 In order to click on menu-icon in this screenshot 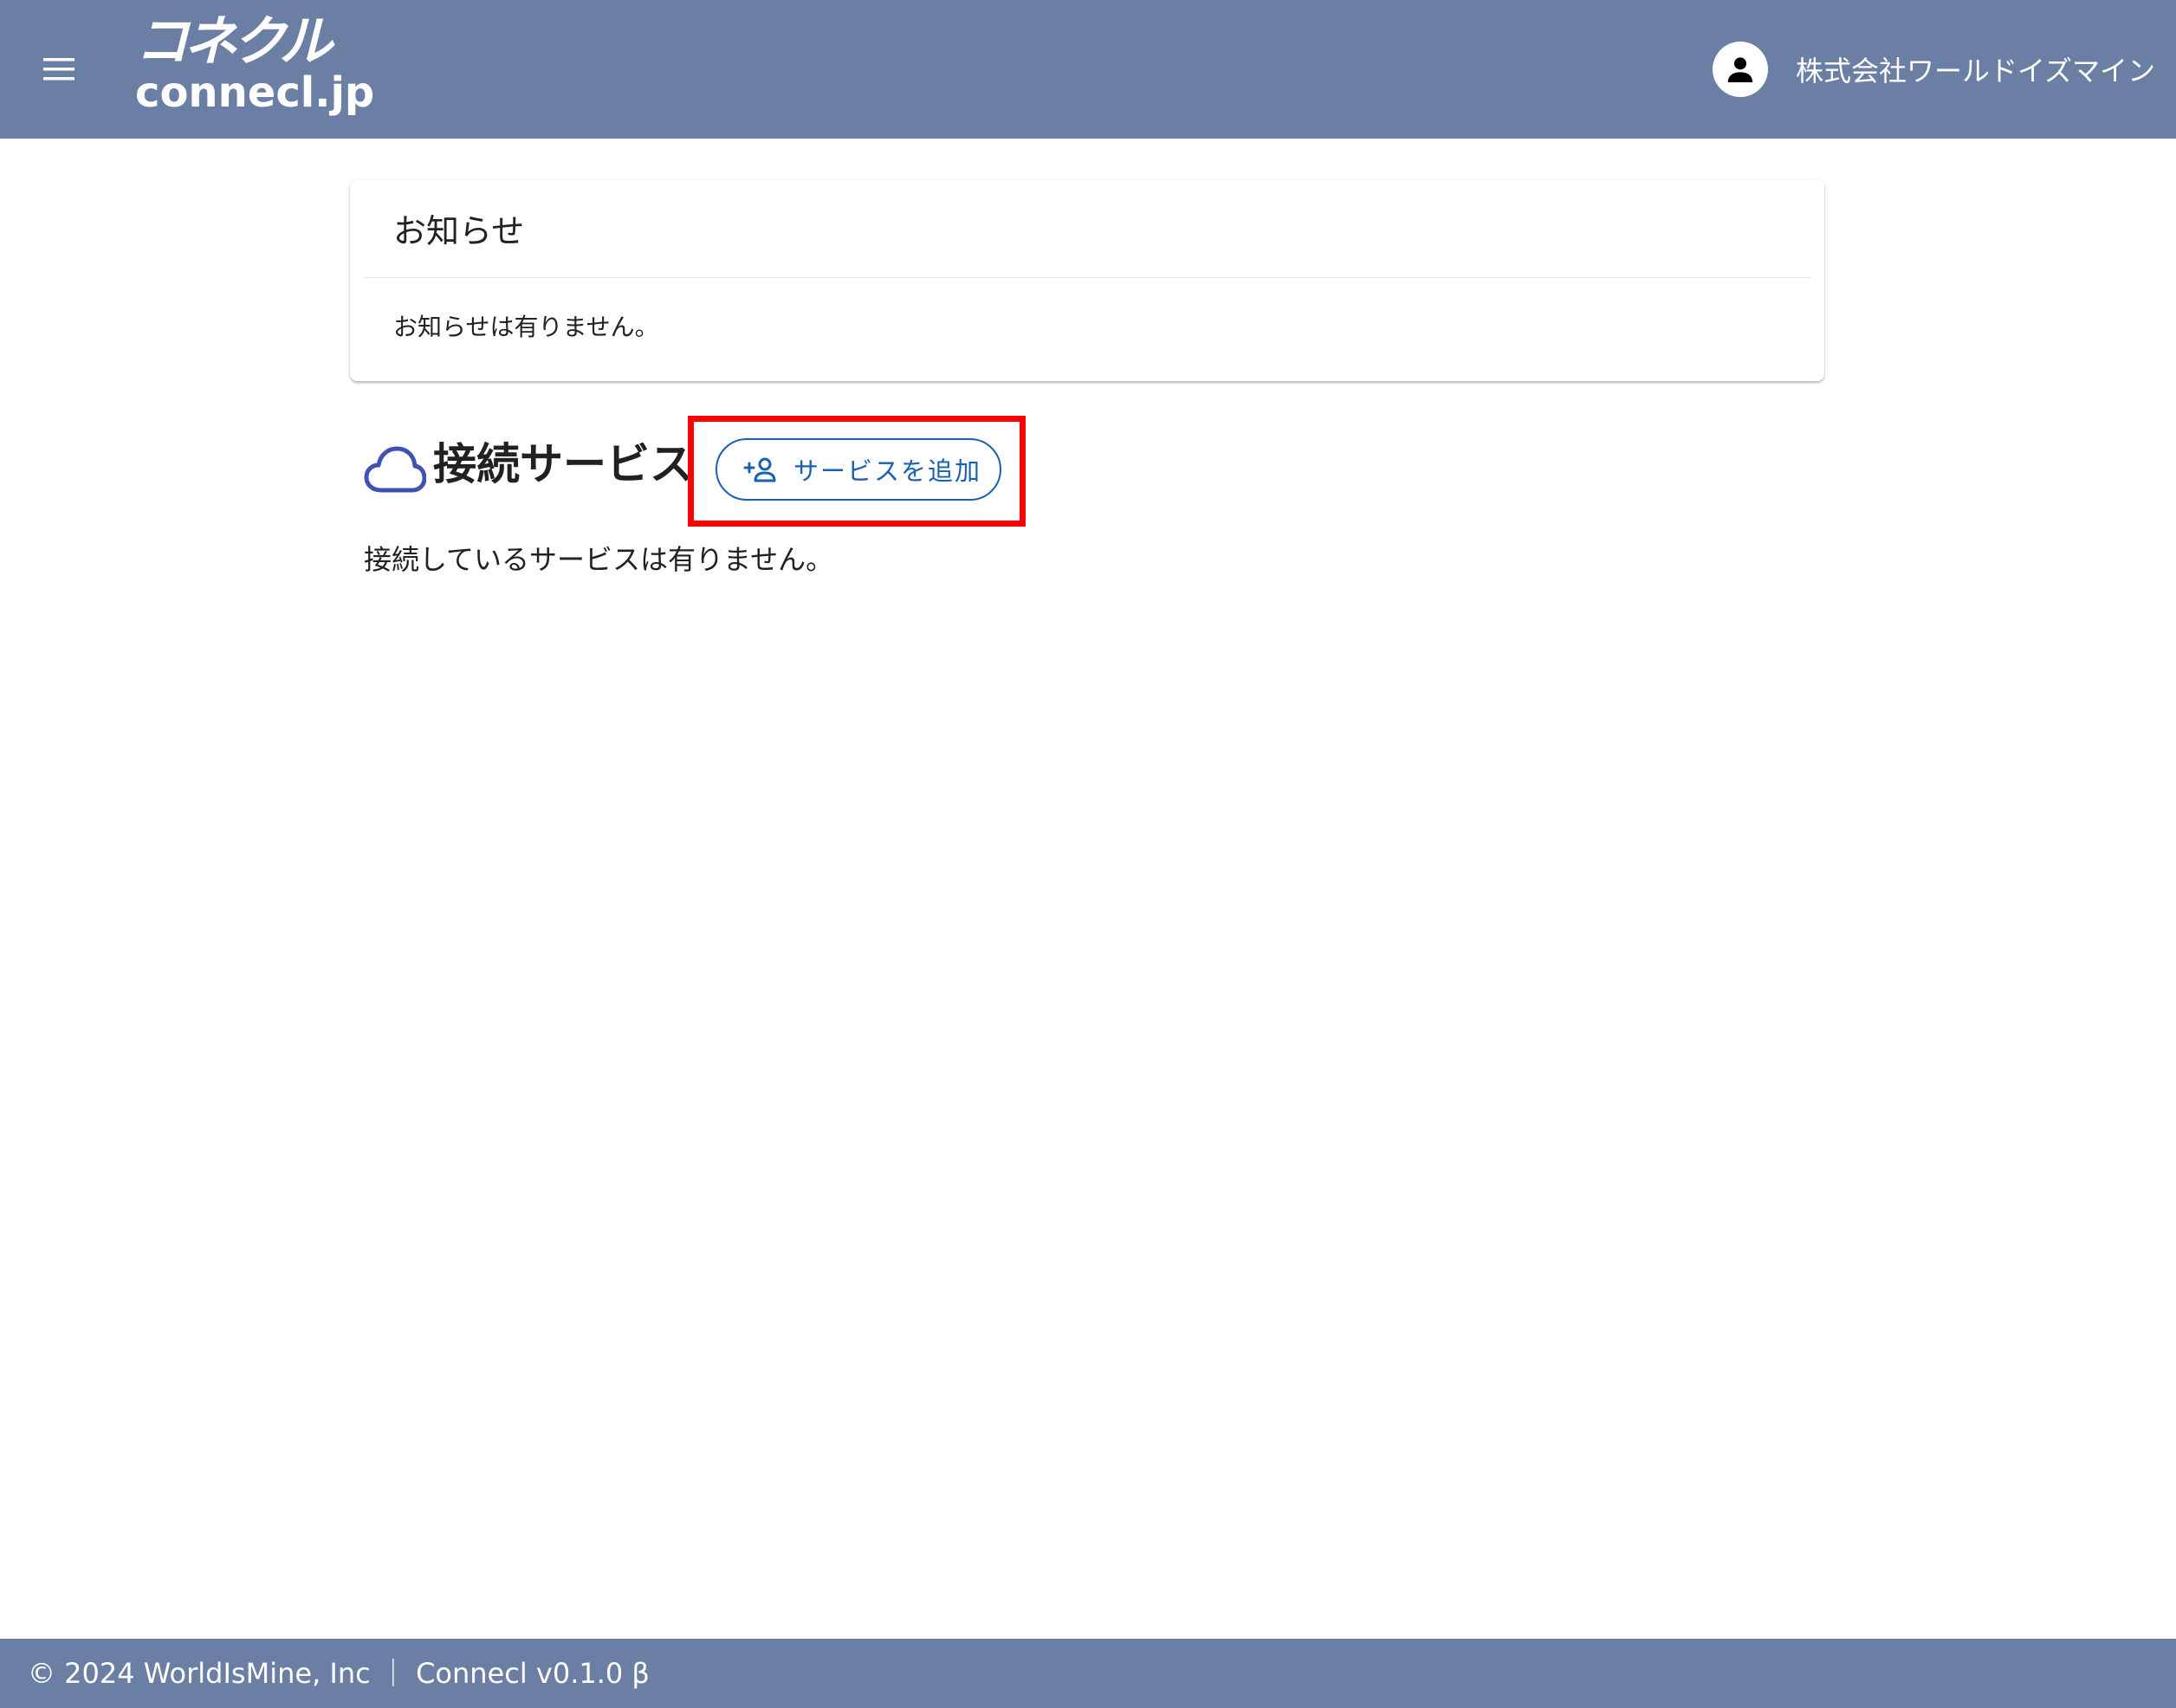, I will do `click(58, 69)`.